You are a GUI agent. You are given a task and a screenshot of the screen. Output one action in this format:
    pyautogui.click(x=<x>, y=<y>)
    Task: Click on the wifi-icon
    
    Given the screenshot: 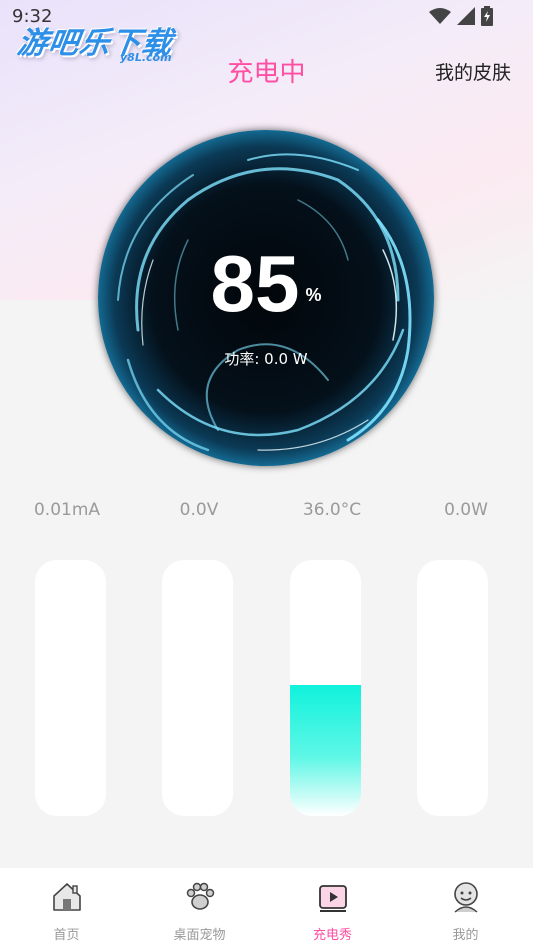 What is the action you would take?
    pyautogui.click(x=440, y=16)
    